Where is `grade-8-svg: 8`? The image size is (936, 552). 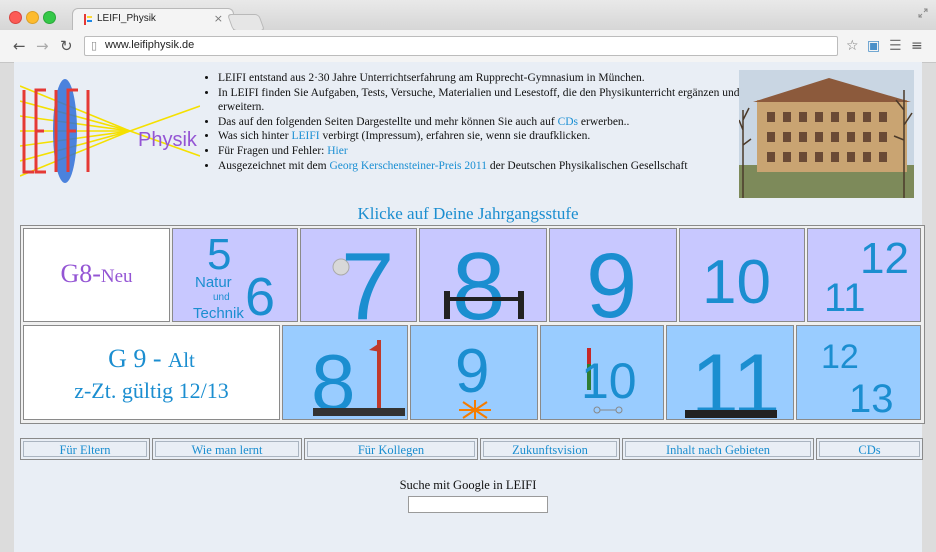
grade-8-svg: 8 is located at coordinates (484, 277).